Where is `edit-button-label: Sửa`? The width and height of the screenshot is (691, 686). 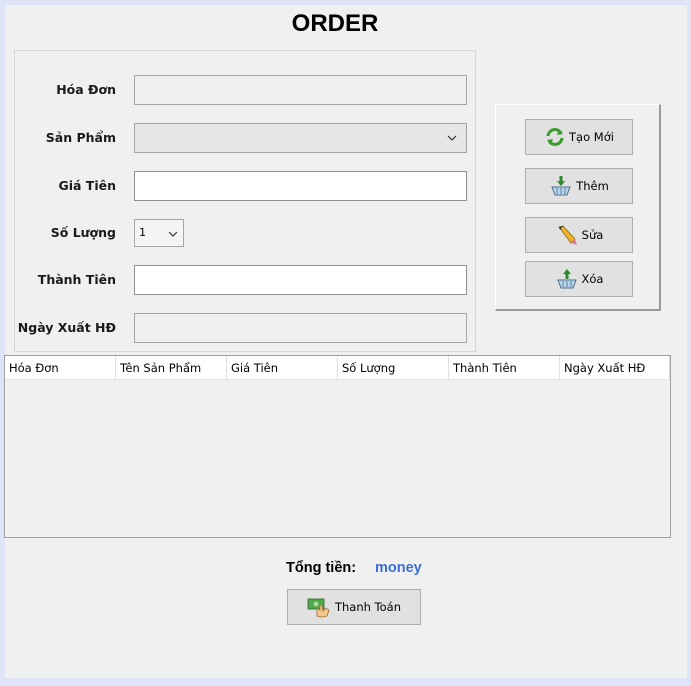
edit-button-label: Sửa is located at coordinates (592, 235).